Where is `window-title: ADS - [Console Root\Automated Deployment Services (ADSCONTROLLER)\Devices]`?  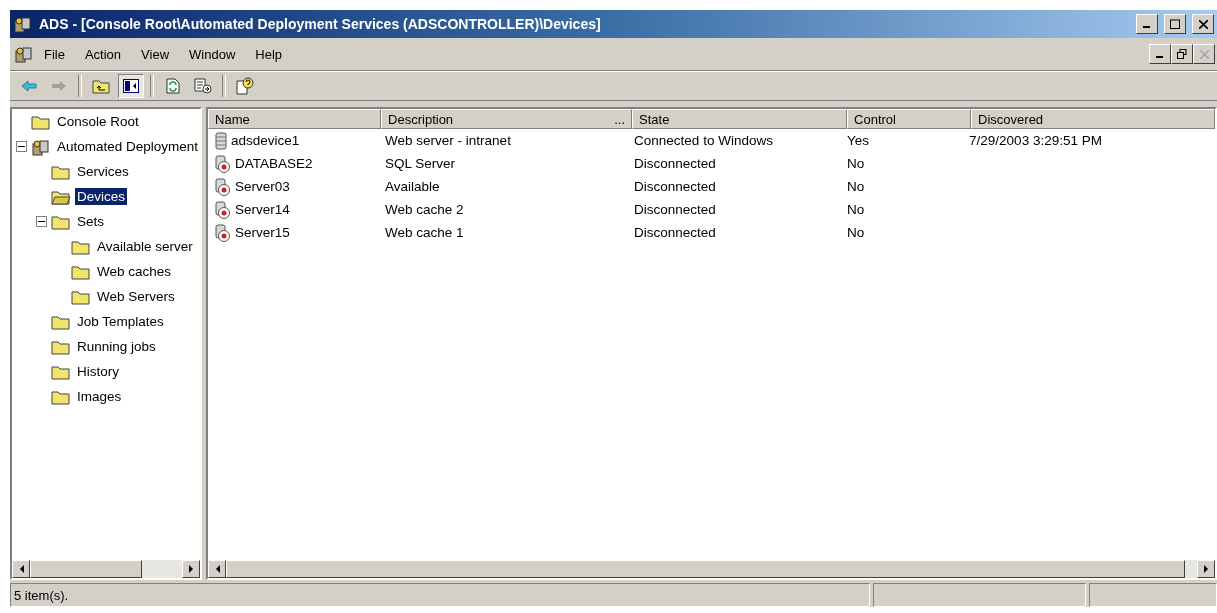
window-title: ADS - [Console Root\Automated Deployment Services (ADSCONTROLLER)\Devices] is located at coordinates (320, 24).